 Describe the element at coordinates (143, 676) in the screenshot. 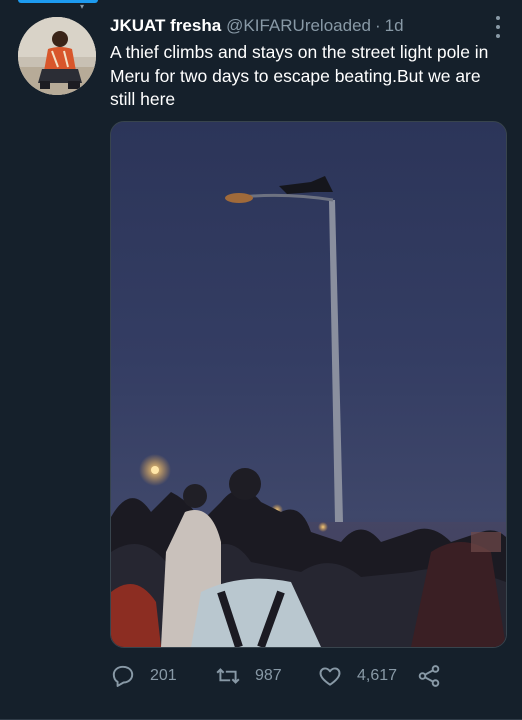

I see `reply-button: 201` at that location.